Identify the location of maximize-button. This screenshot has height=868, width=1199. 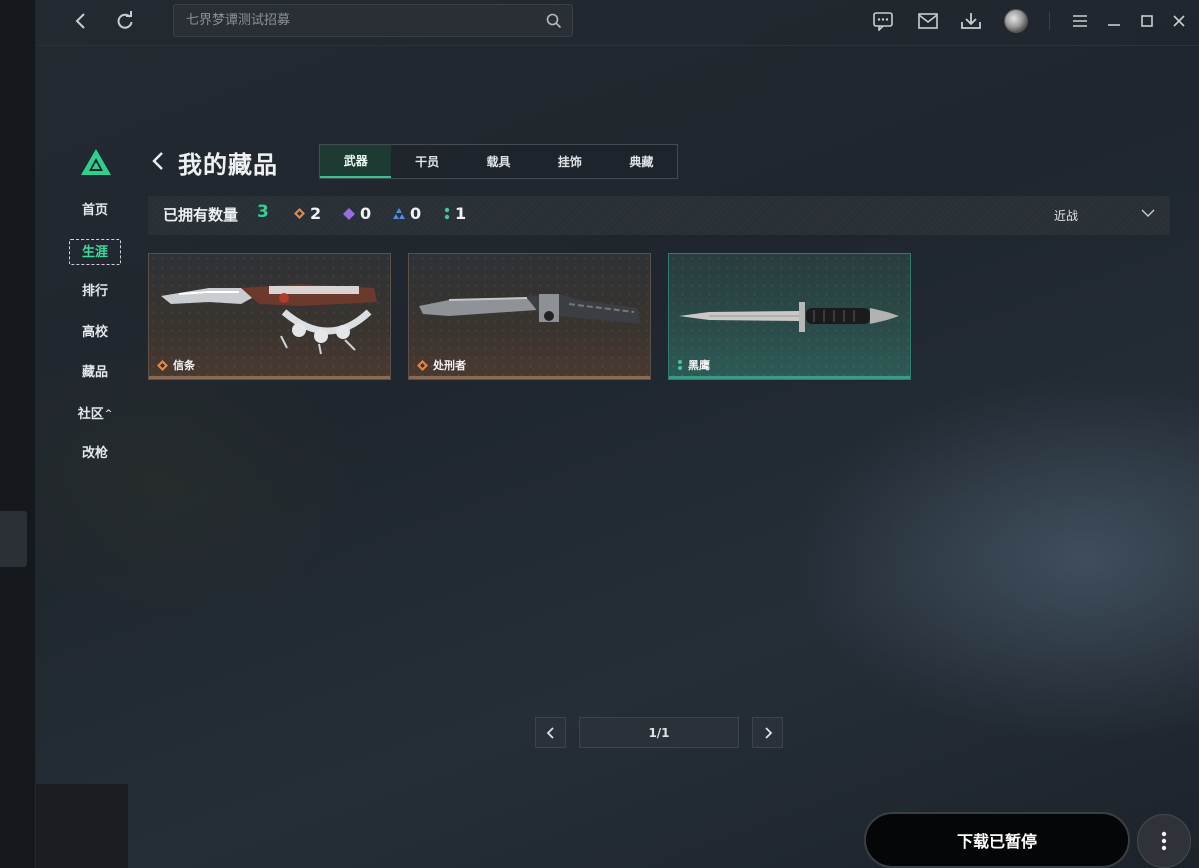
(1147, 21).